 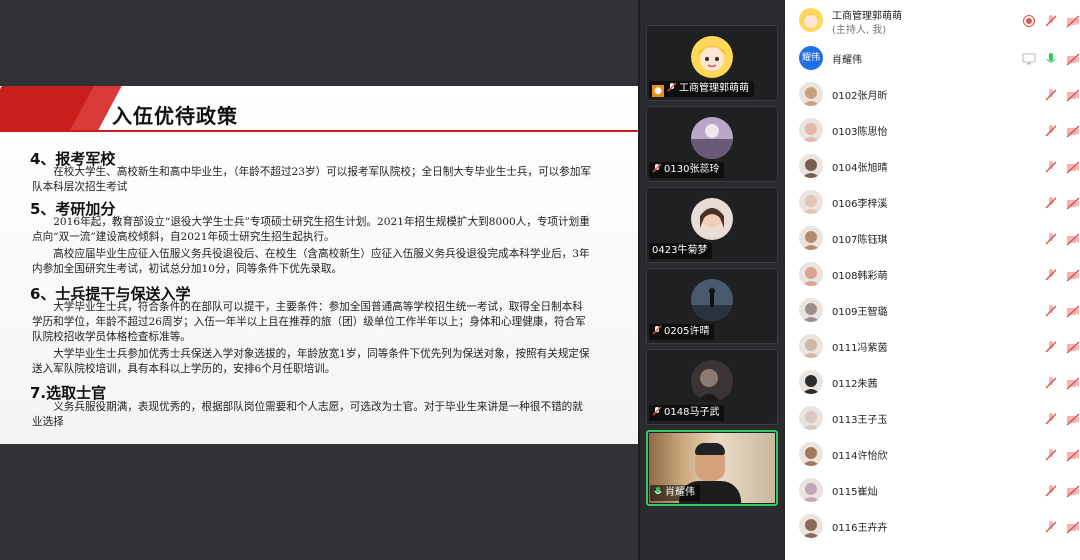 What do you see at coordinates (932, 310) in the screenshot?
I see `participant-row: 0109王智璐` at bounding box center [932, 310].